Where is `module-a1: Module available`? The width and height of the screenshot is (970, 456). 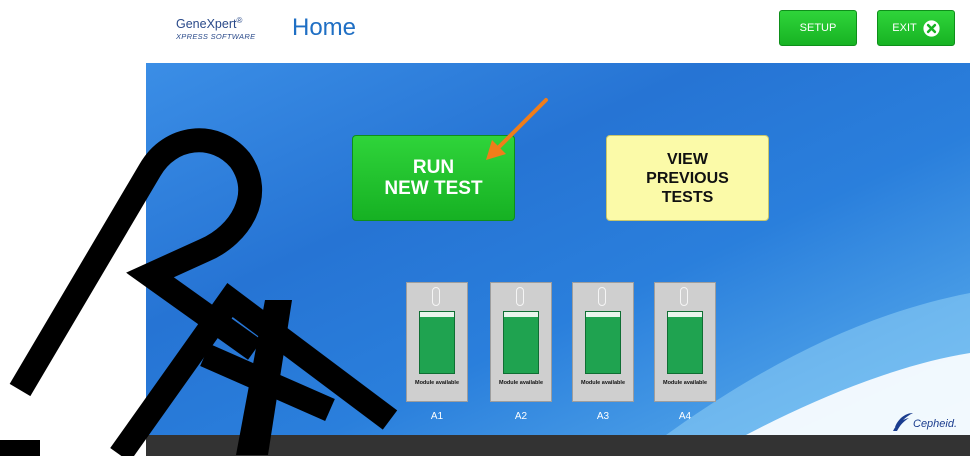
module-a1: Module available is located at coordinates (437, 342).